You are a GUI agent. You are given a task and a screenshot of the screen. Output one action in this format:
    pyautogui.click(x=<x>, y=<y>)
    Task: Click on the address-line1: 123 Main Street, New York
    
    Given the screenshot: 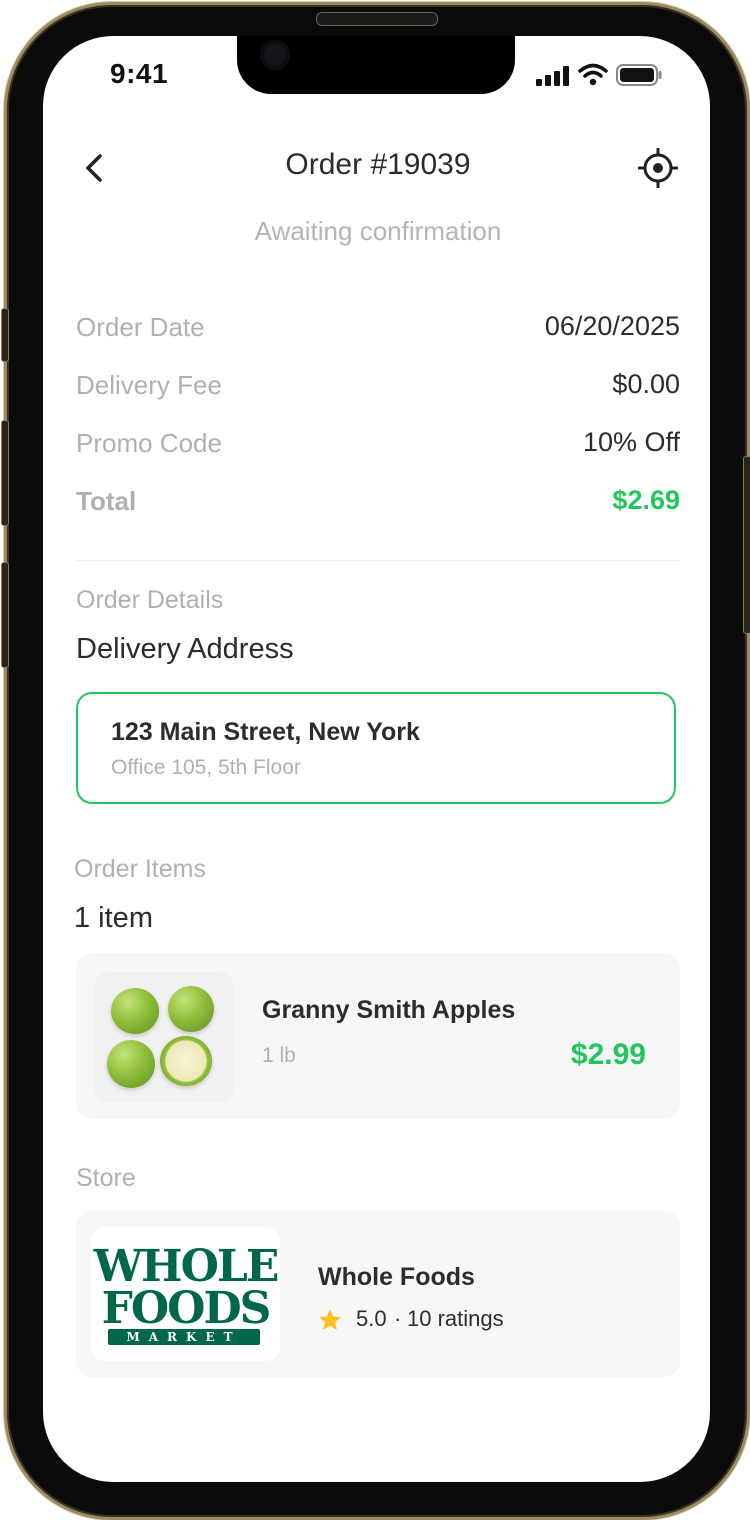 What is the action you would take?
    pyautogui.click(x=265, y=732)
    